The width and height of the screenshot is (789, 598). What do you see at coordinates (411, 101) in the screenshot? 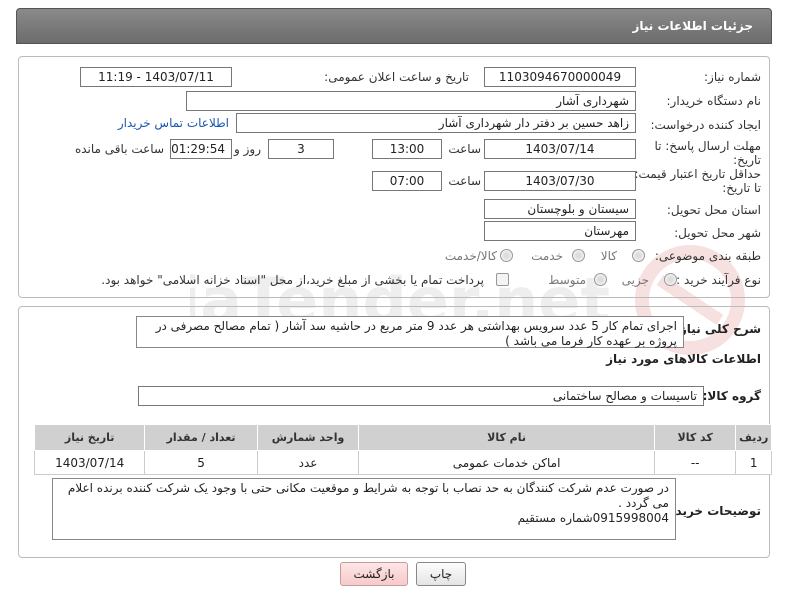
I see `buyer-org-field: شهرداری آشار` at bounding box center [411, 101].